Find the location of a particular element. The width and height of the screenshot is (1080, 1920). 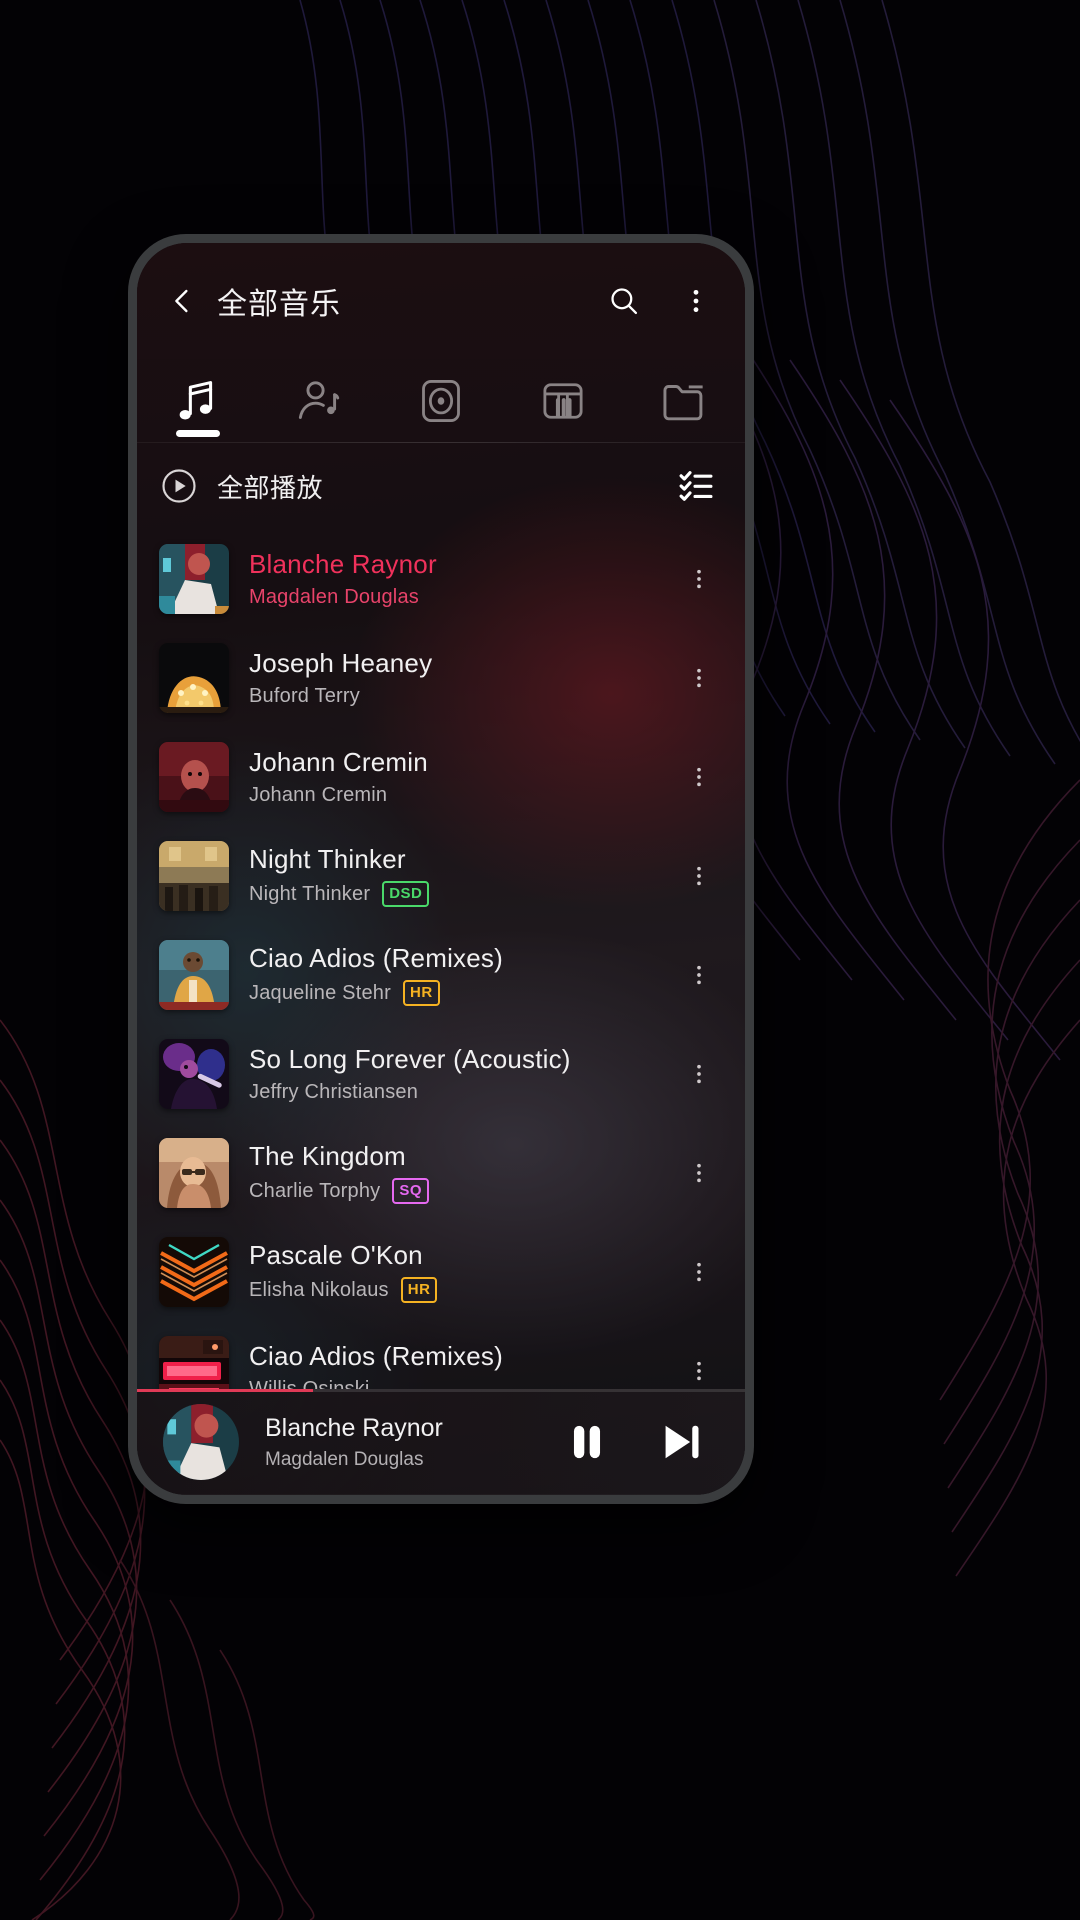

row-text: Joseph Heaney Buford Terry is located at coordinates (461, 678).